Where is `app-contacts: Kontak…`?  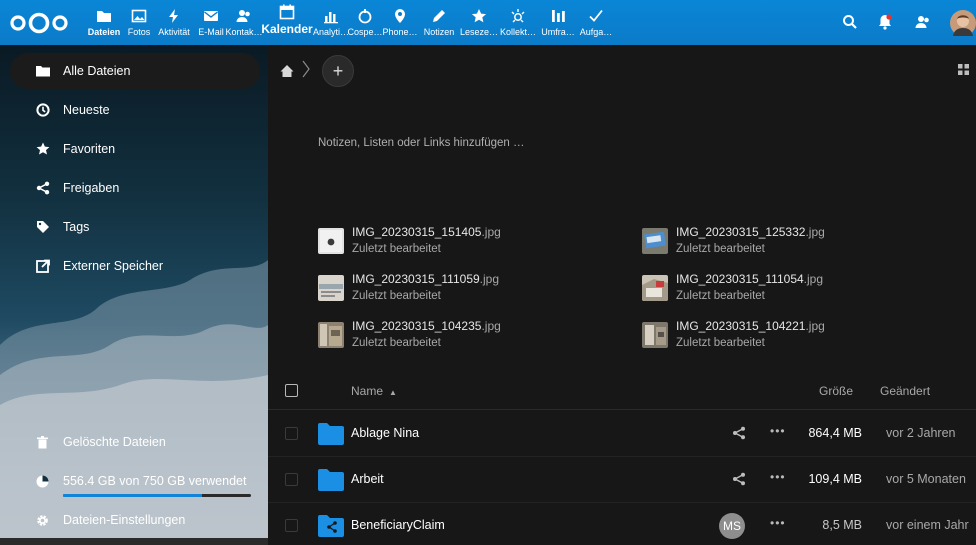 app-contacts: Kontak… is located at coordinates (244, 22).